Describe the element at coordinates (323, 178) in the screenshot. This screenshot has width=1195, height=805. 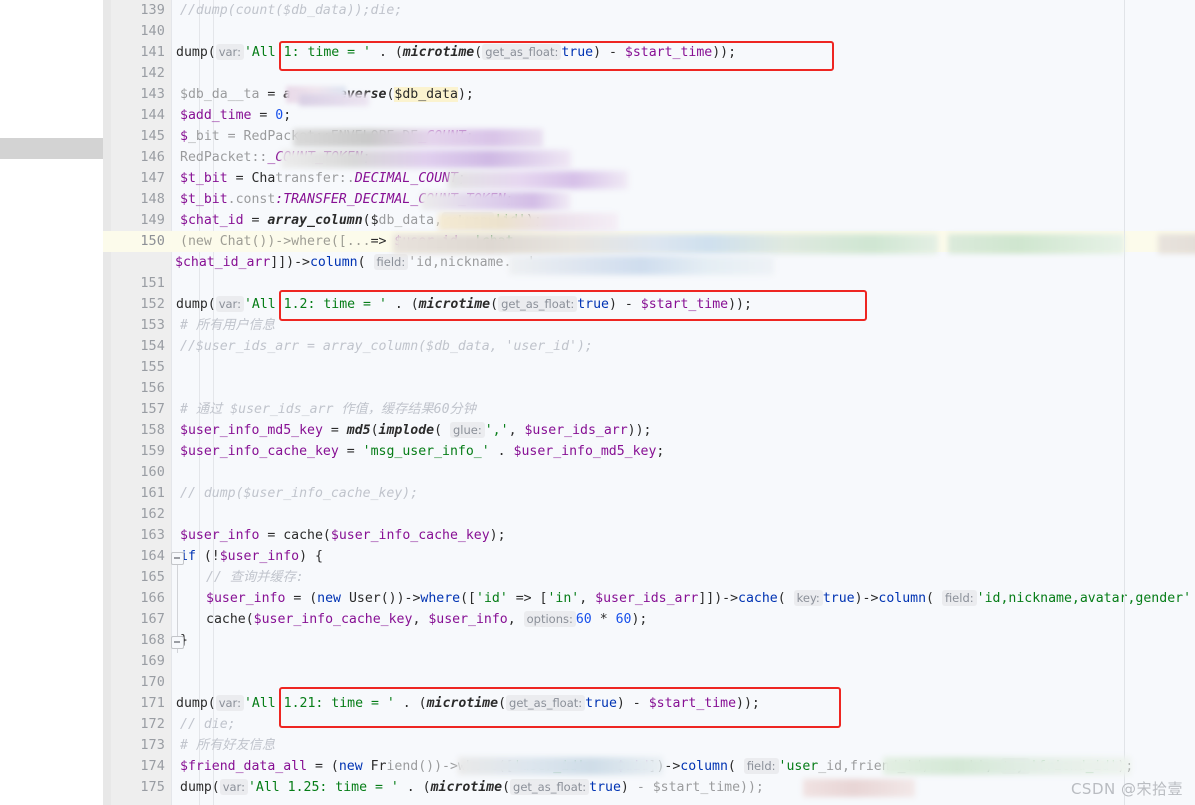
I see `code-text: $t_bit = Chatransfer:.DECIMAL_COUNT;` at that location.